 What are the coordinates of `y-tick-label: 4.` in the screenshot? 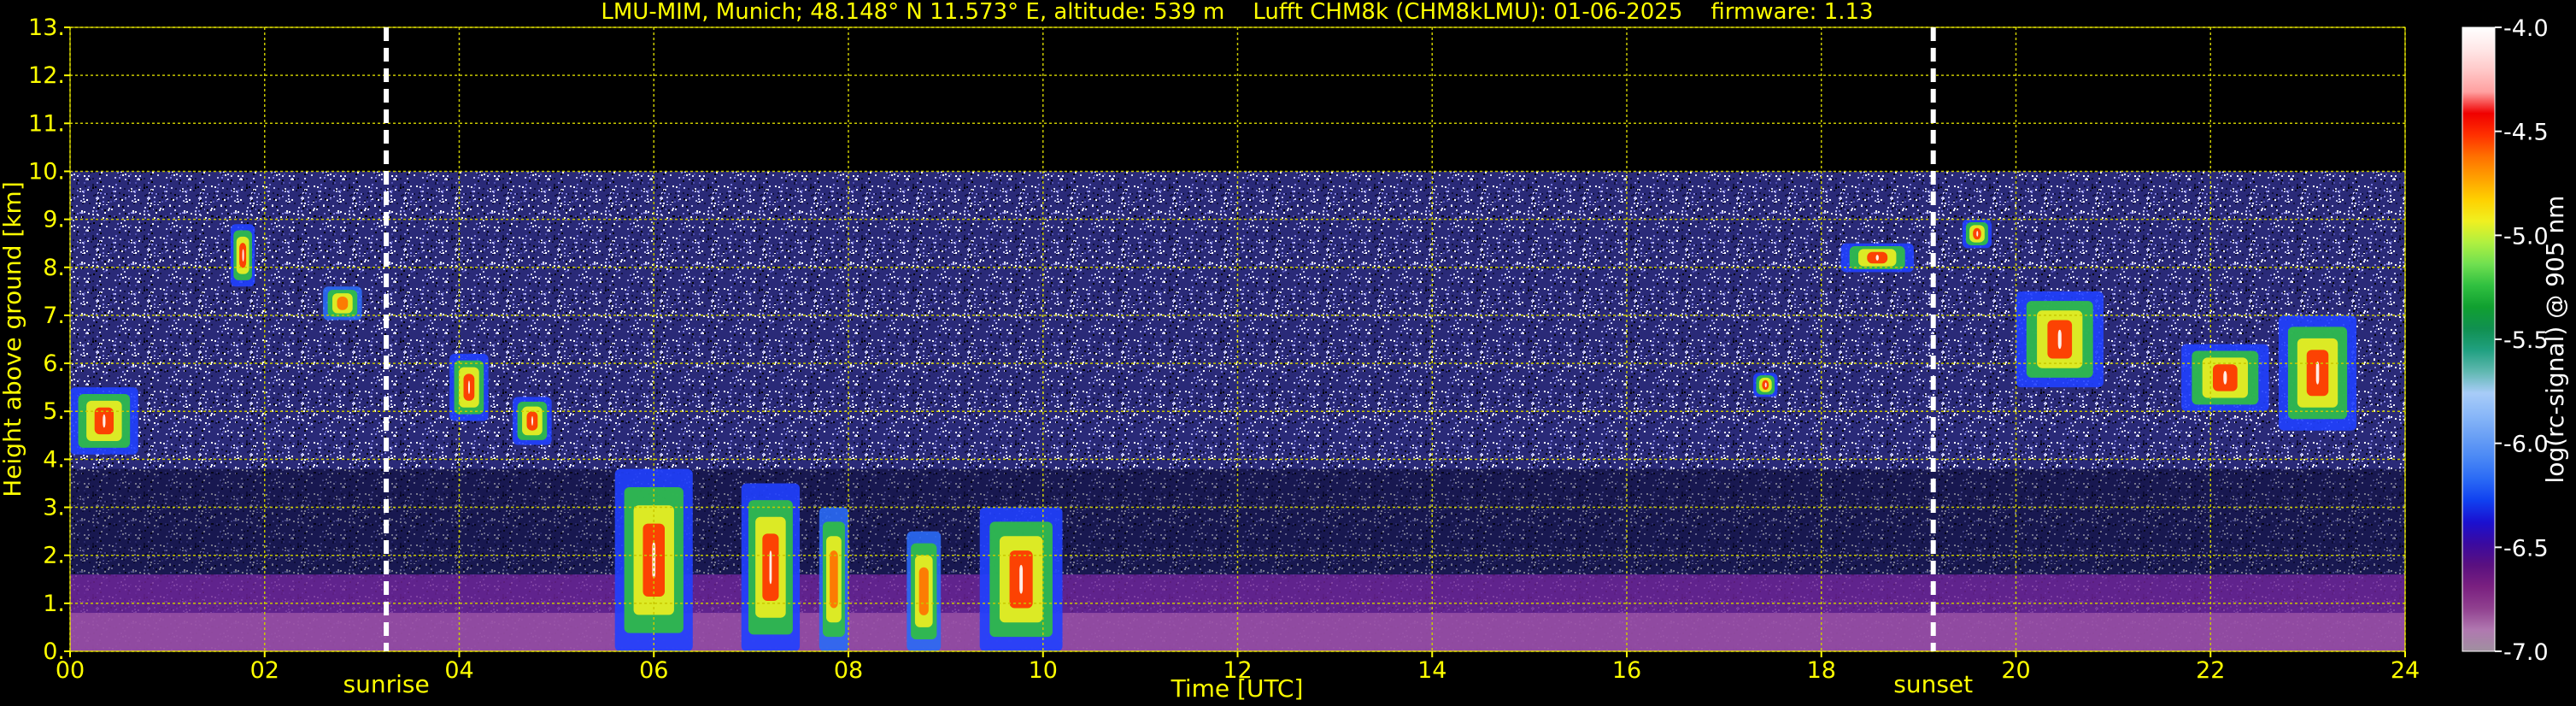 It's located at (54, 459).